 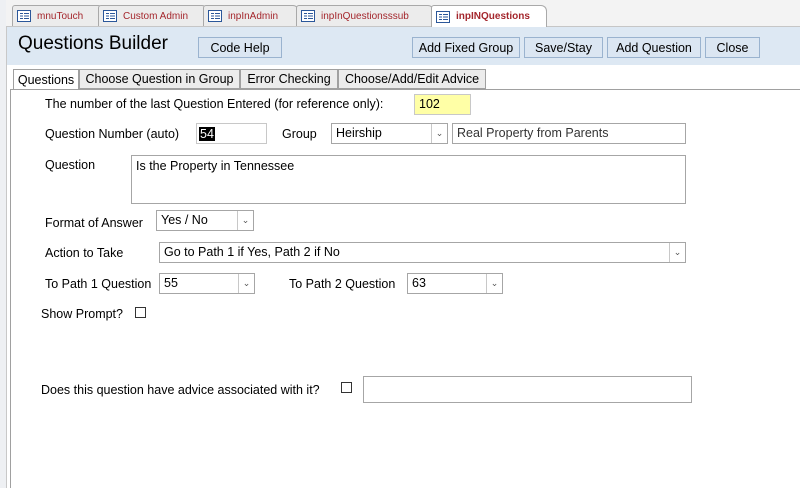 What do you see at coordinates (253, 16) in the screenshot?
I see `doc-tab-label: inpInAdmin` at bounding box center [253, 16].